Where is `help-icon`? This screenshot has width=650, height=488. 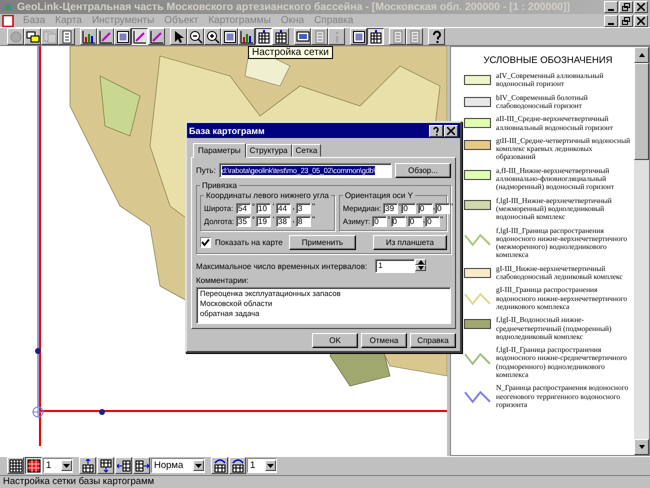 help-icon is located at coordinates (436, 131).